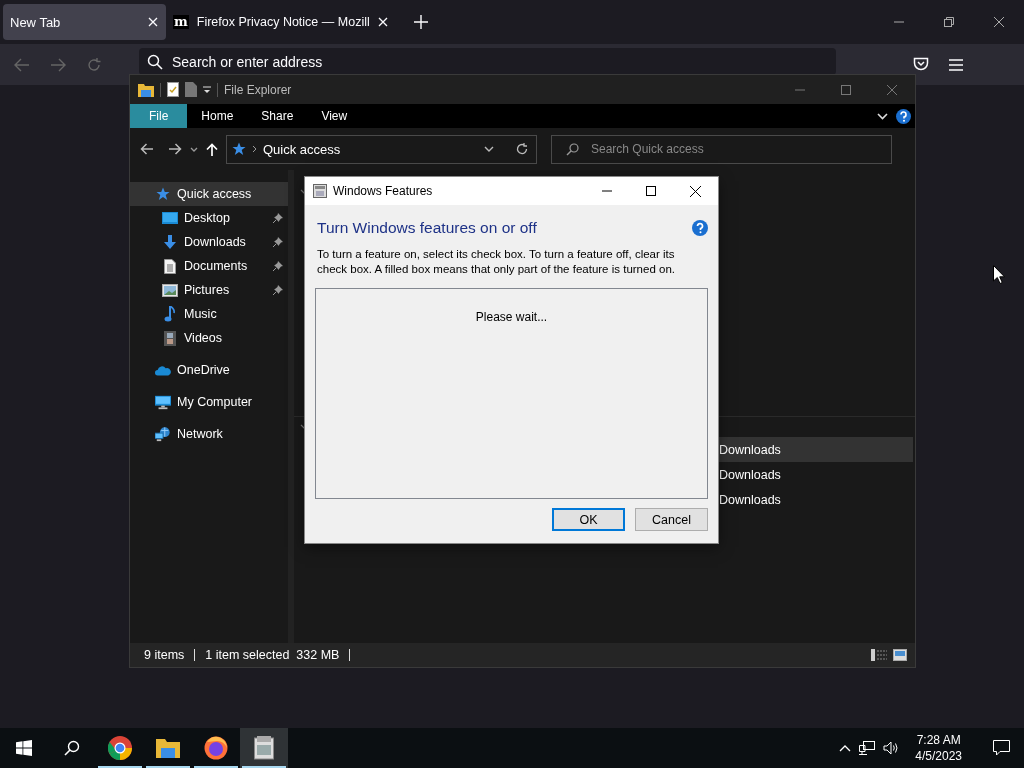 Image resolution: width=1024 pixels, height=768 pixels. Describe the element at coordinates (258, 89) in the screenshot. I see `window-title: File Explorer` at that location.